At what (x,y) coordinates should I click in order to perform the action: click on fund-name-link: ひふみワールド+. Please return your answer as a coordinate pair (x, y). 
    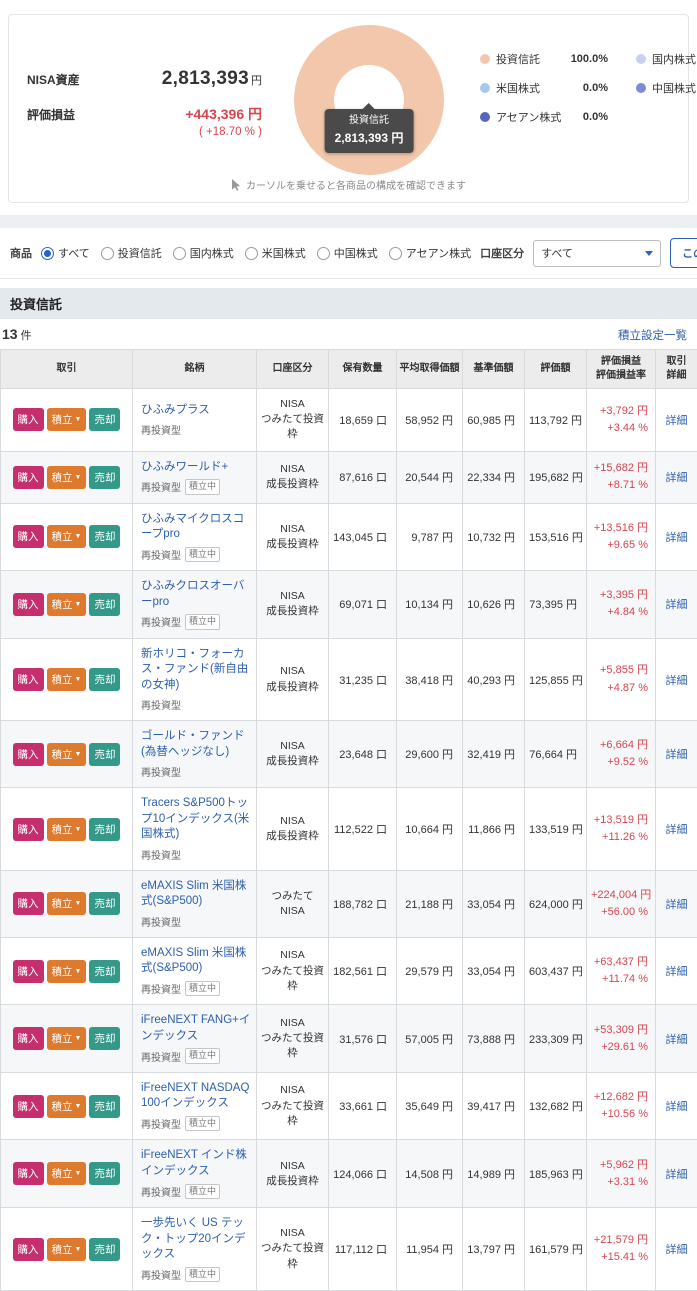
    Looking at the image, I should click on (196, 468).